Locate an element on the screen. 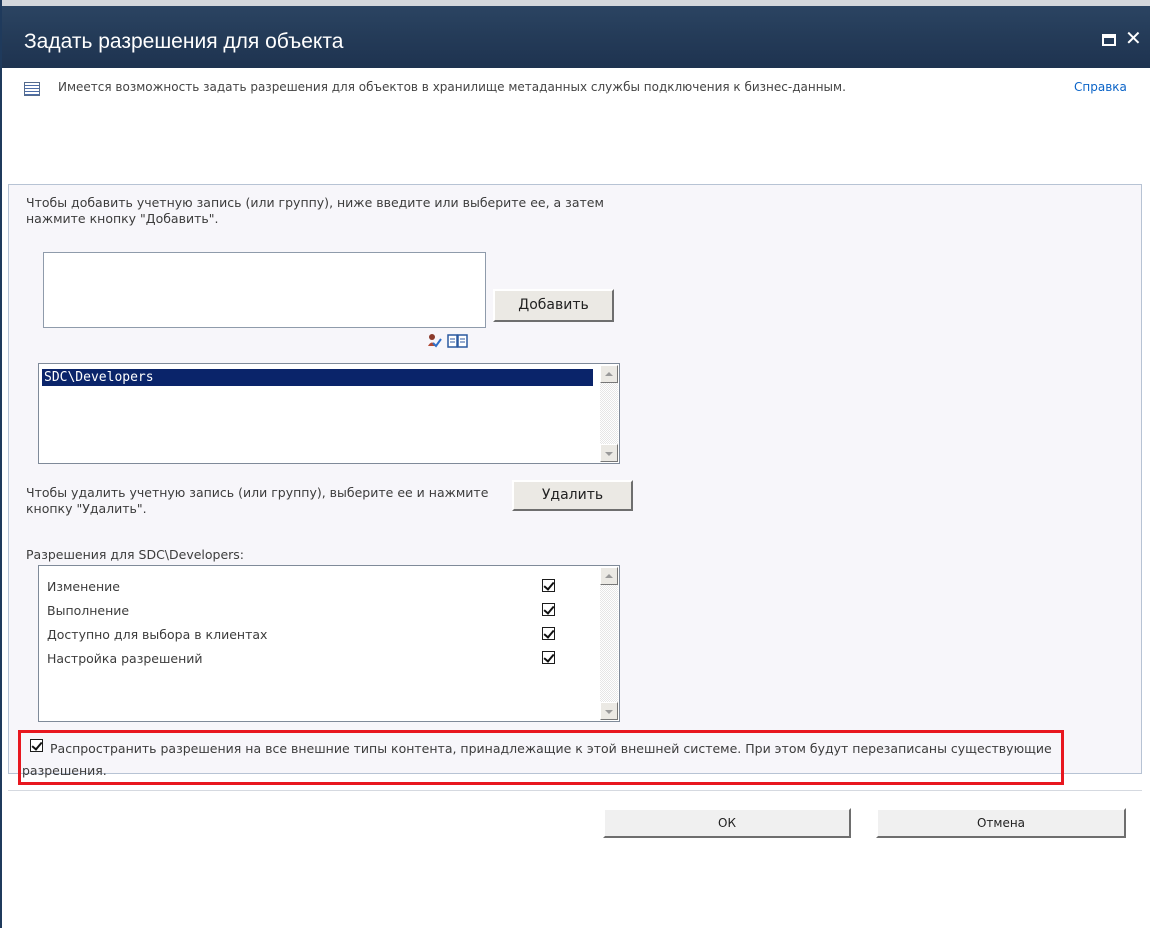  permission-label: Доступно для выбора в клиентах is located at coordinates (157, 634).